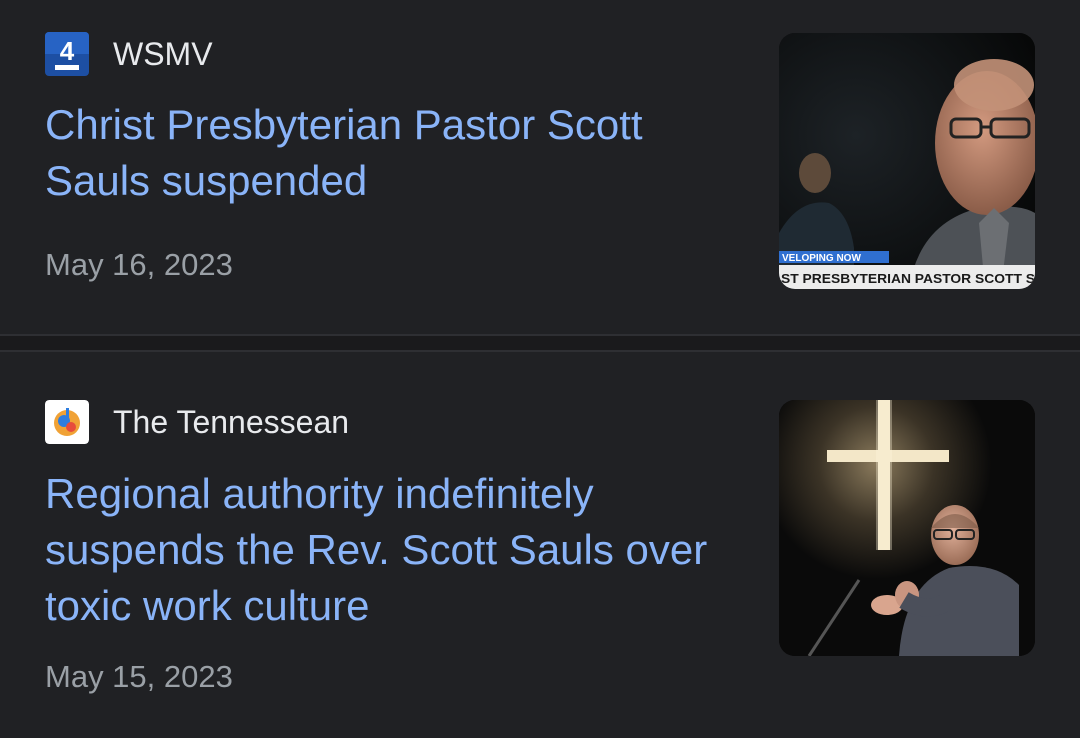 This screenshot has height=738, width=1080. What do you see at coordinates (907, 528) in the screenshot?
I see `article-thumbnail` at bounding box center [907, 528].